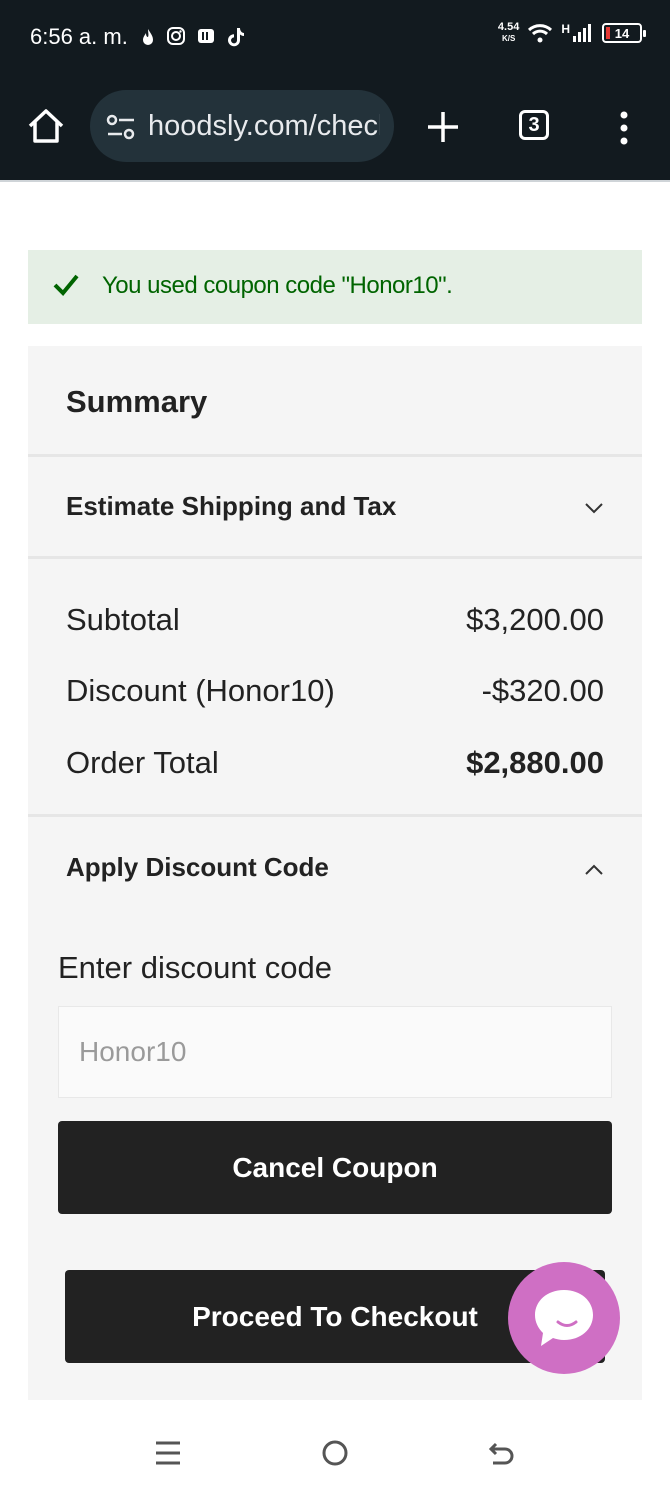  Describe the element at coordinates (335, 867) in the screenshot. I see `discount-section-toggle: Apply Discount Code` at that location.